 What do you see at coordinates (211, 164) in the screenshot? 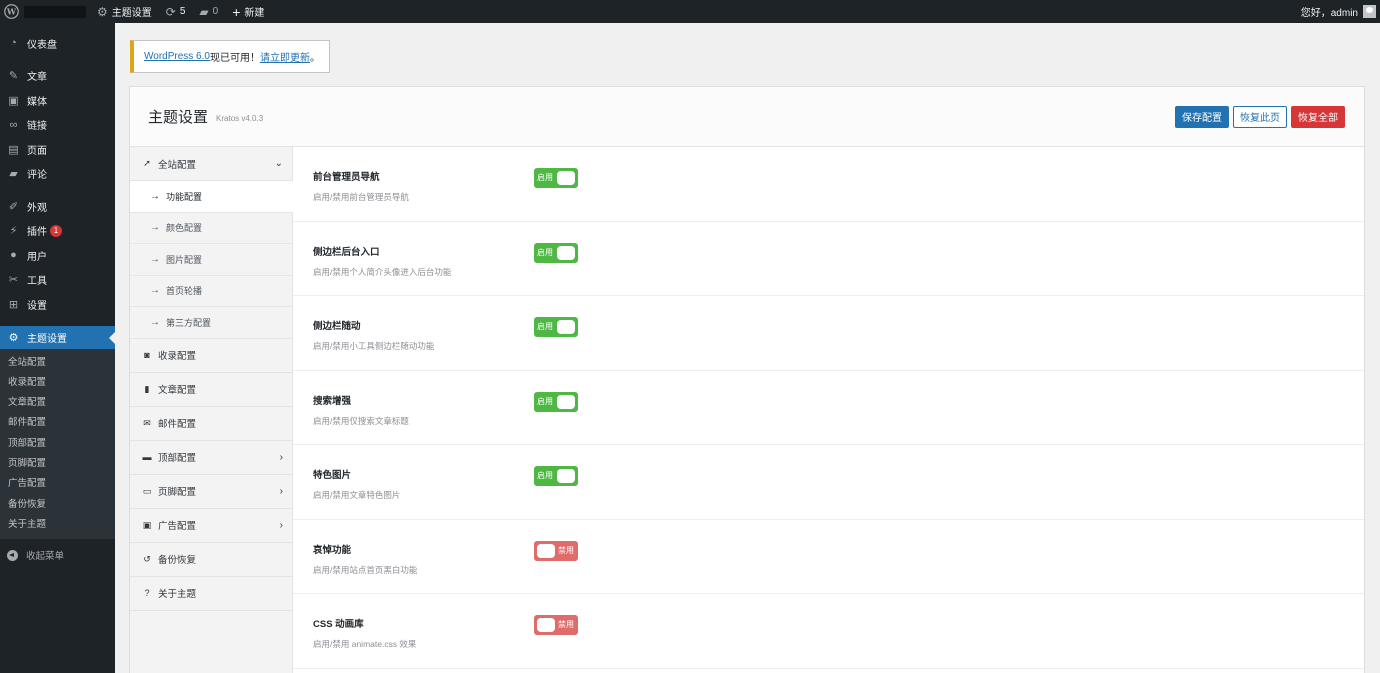
I see `nav-item-site-config: ➚ 全站配置 ⌄` at bounding box center [211, 164].